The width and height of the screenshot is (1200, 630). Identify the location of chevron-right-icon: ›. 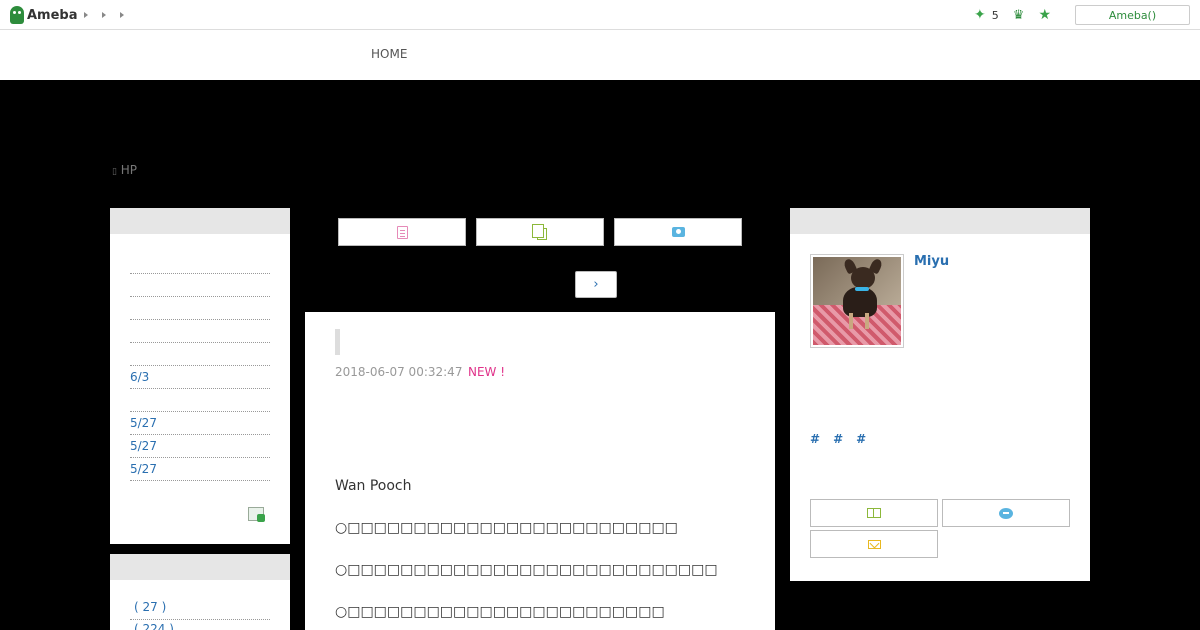
(596, 284).